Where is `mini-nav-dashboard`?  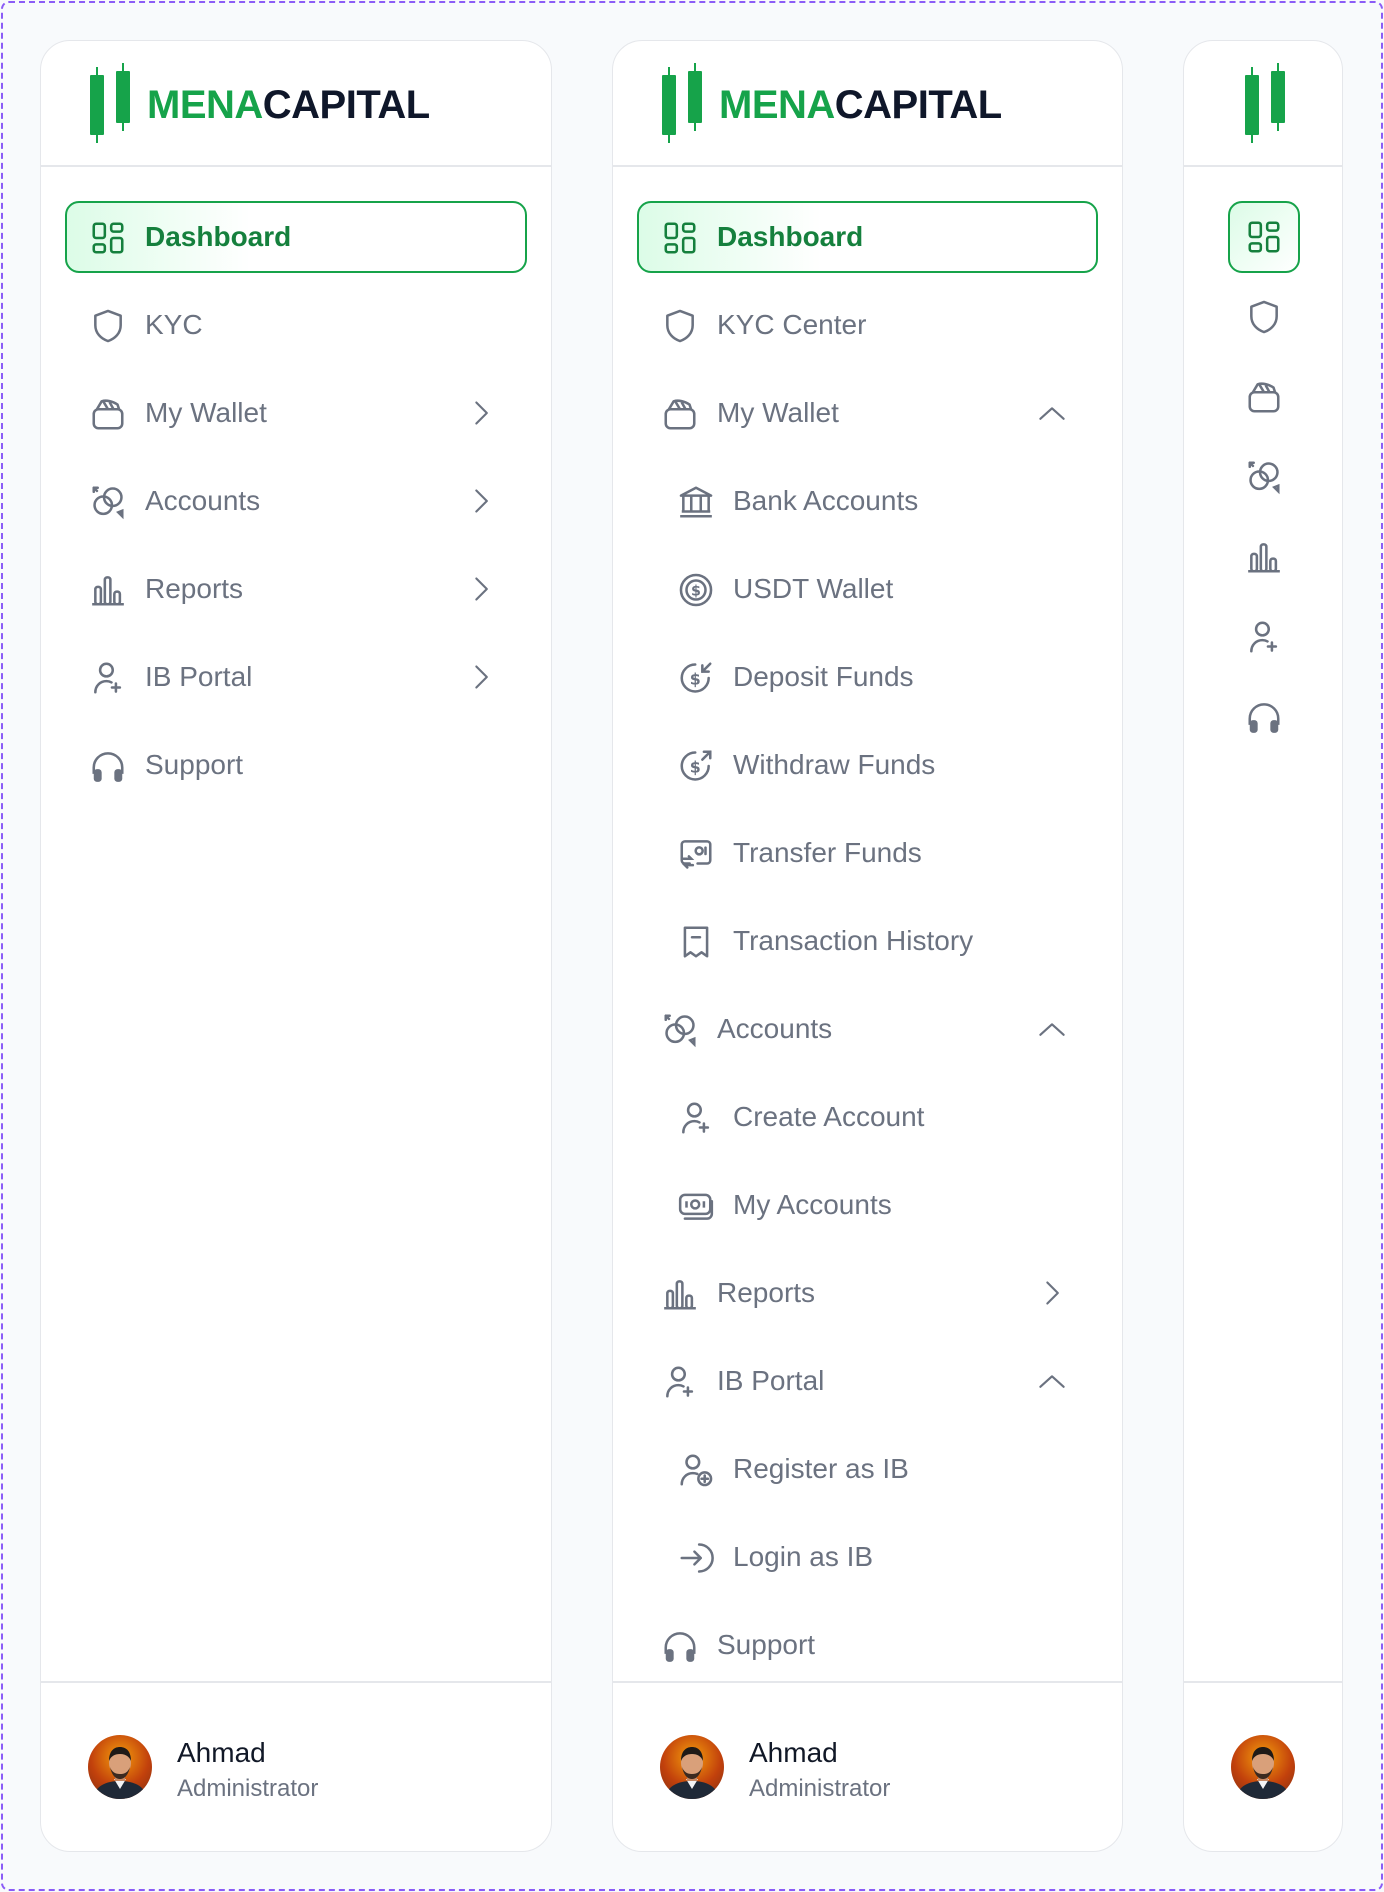
mini-nav-dashboard is located at coordinates (1264, 237).